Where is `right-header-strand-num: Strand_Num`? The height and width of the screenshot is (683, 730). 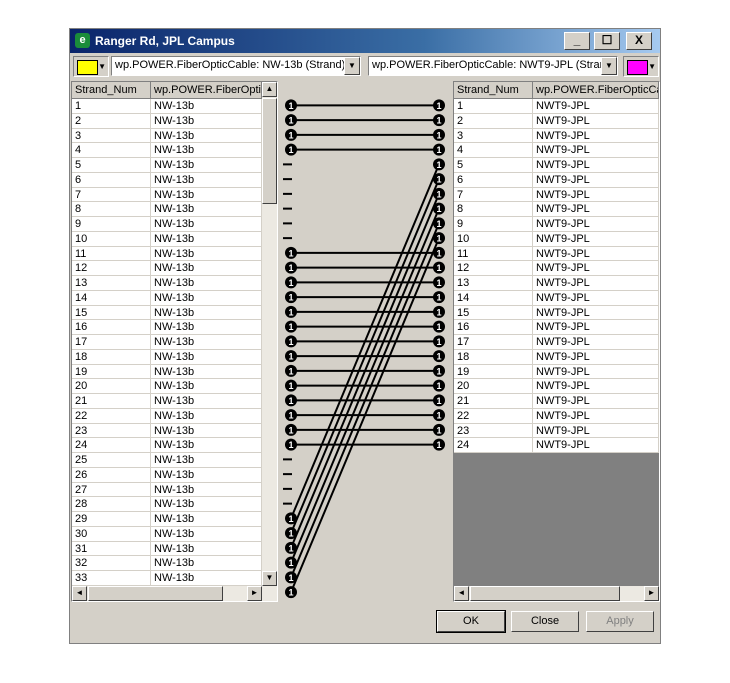
right-header-strand-num: Strand_Num is located at coordinates (493, 90).